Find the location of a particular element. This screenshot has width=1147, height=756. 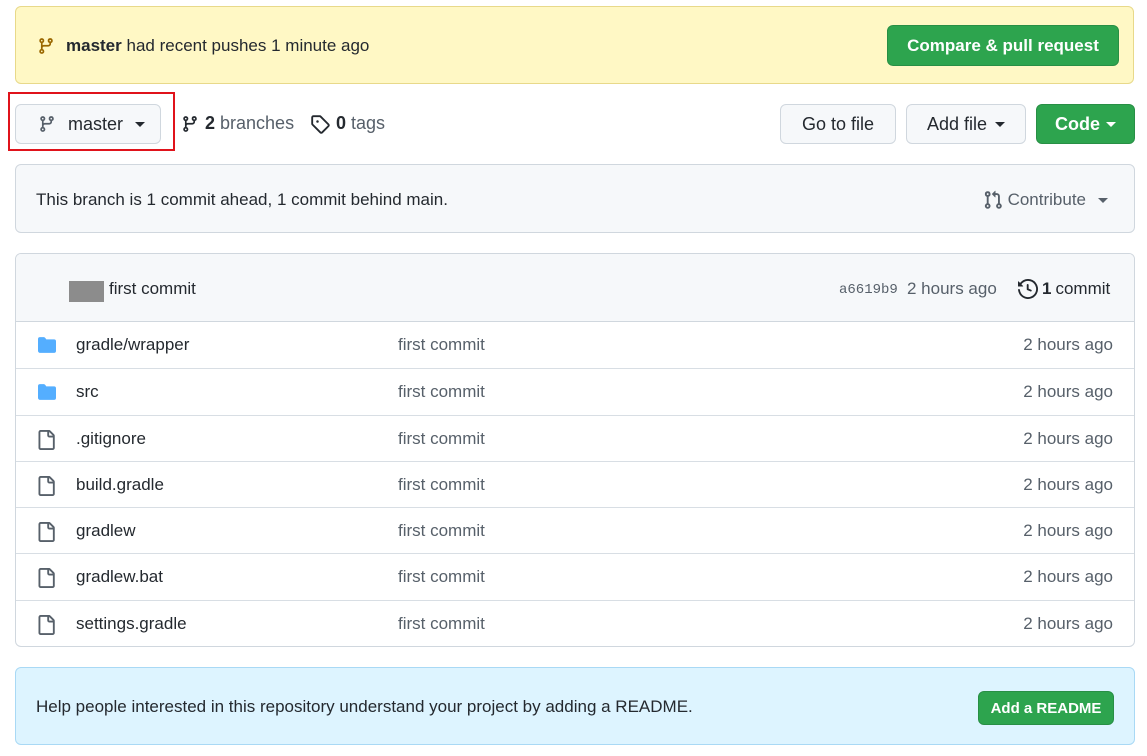

table-row: gradlew.bat first commit 2 hours ago is located at coordinates (575, 576).